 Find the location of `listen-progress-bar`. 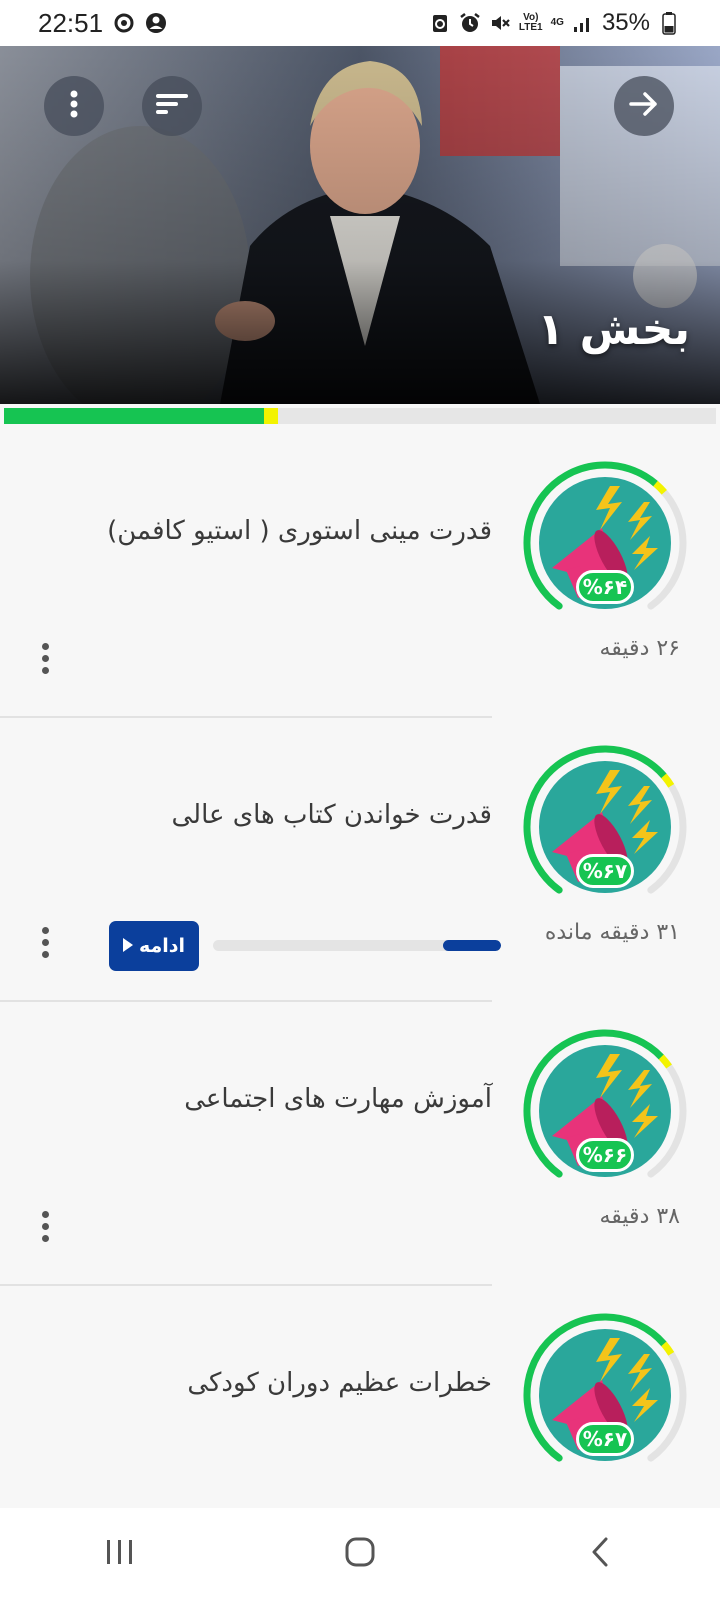

listen-progress-bar is located at coordinates (357, 945).